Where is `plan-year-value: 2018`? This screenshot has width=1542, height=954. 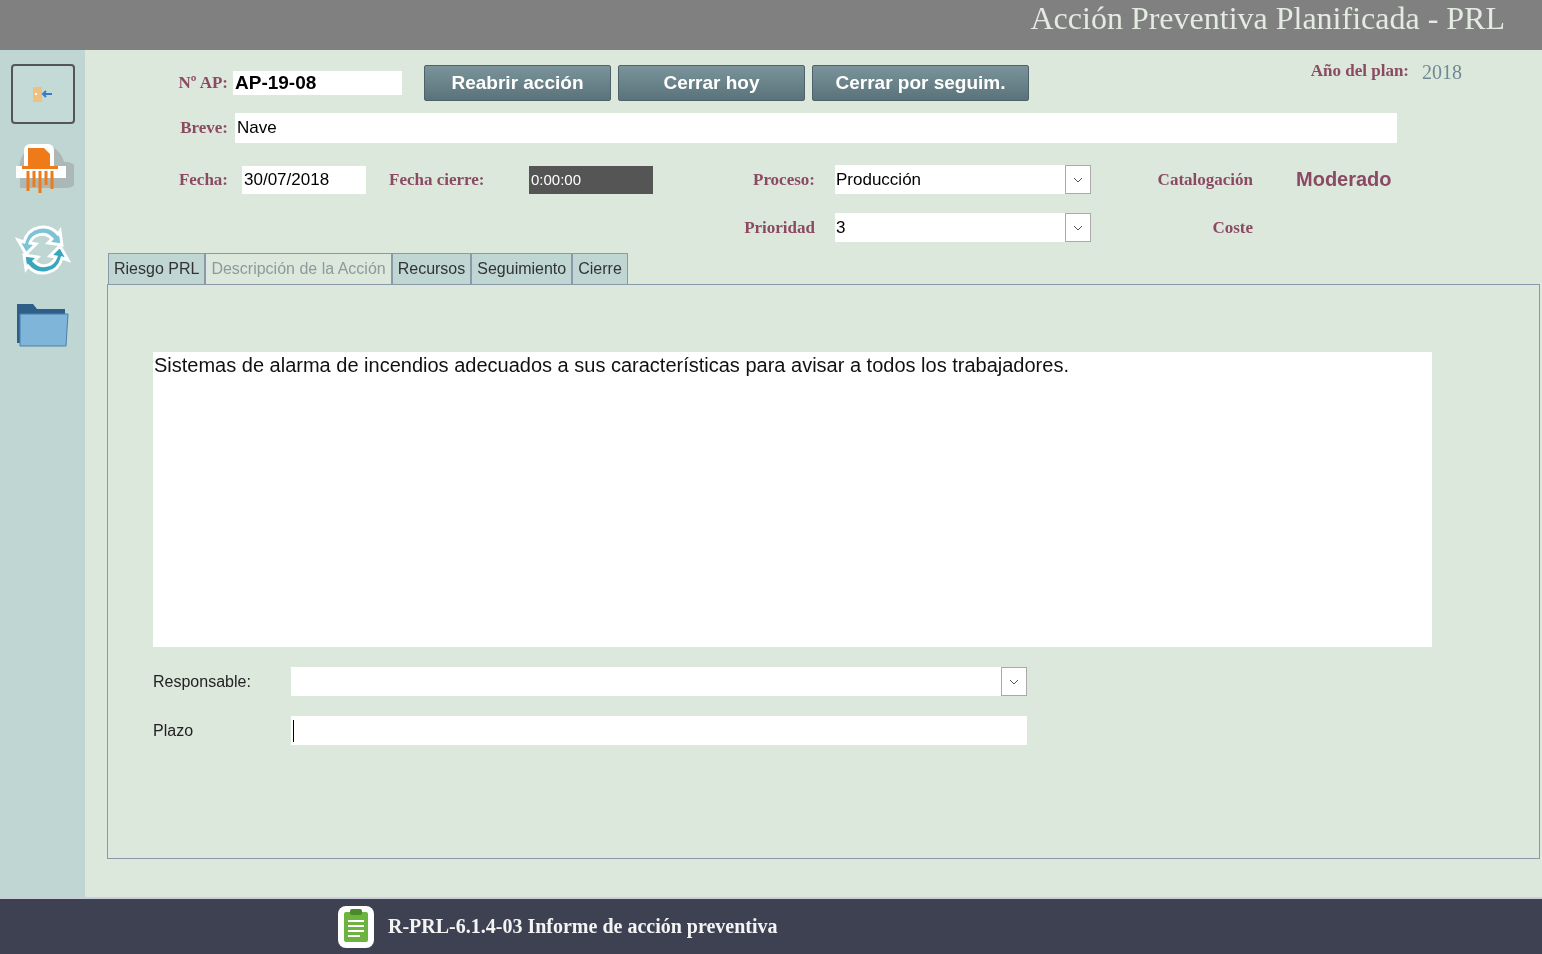
plan-year-value: 2018 is located at coordinates (1442, 72).